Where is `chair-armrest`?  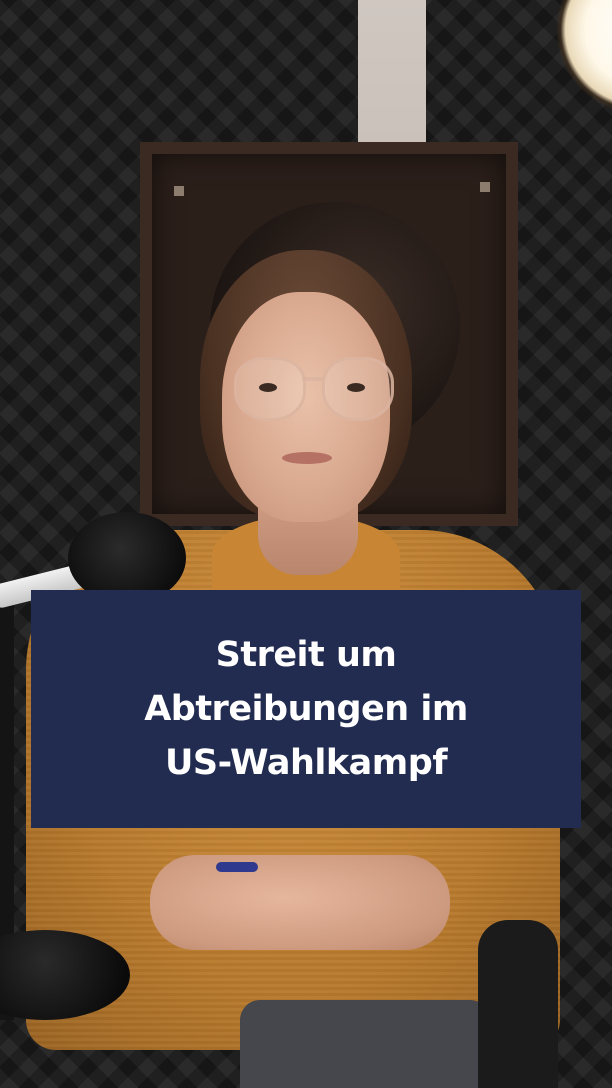 chair-armrest is located at coordinates (518, 1004).